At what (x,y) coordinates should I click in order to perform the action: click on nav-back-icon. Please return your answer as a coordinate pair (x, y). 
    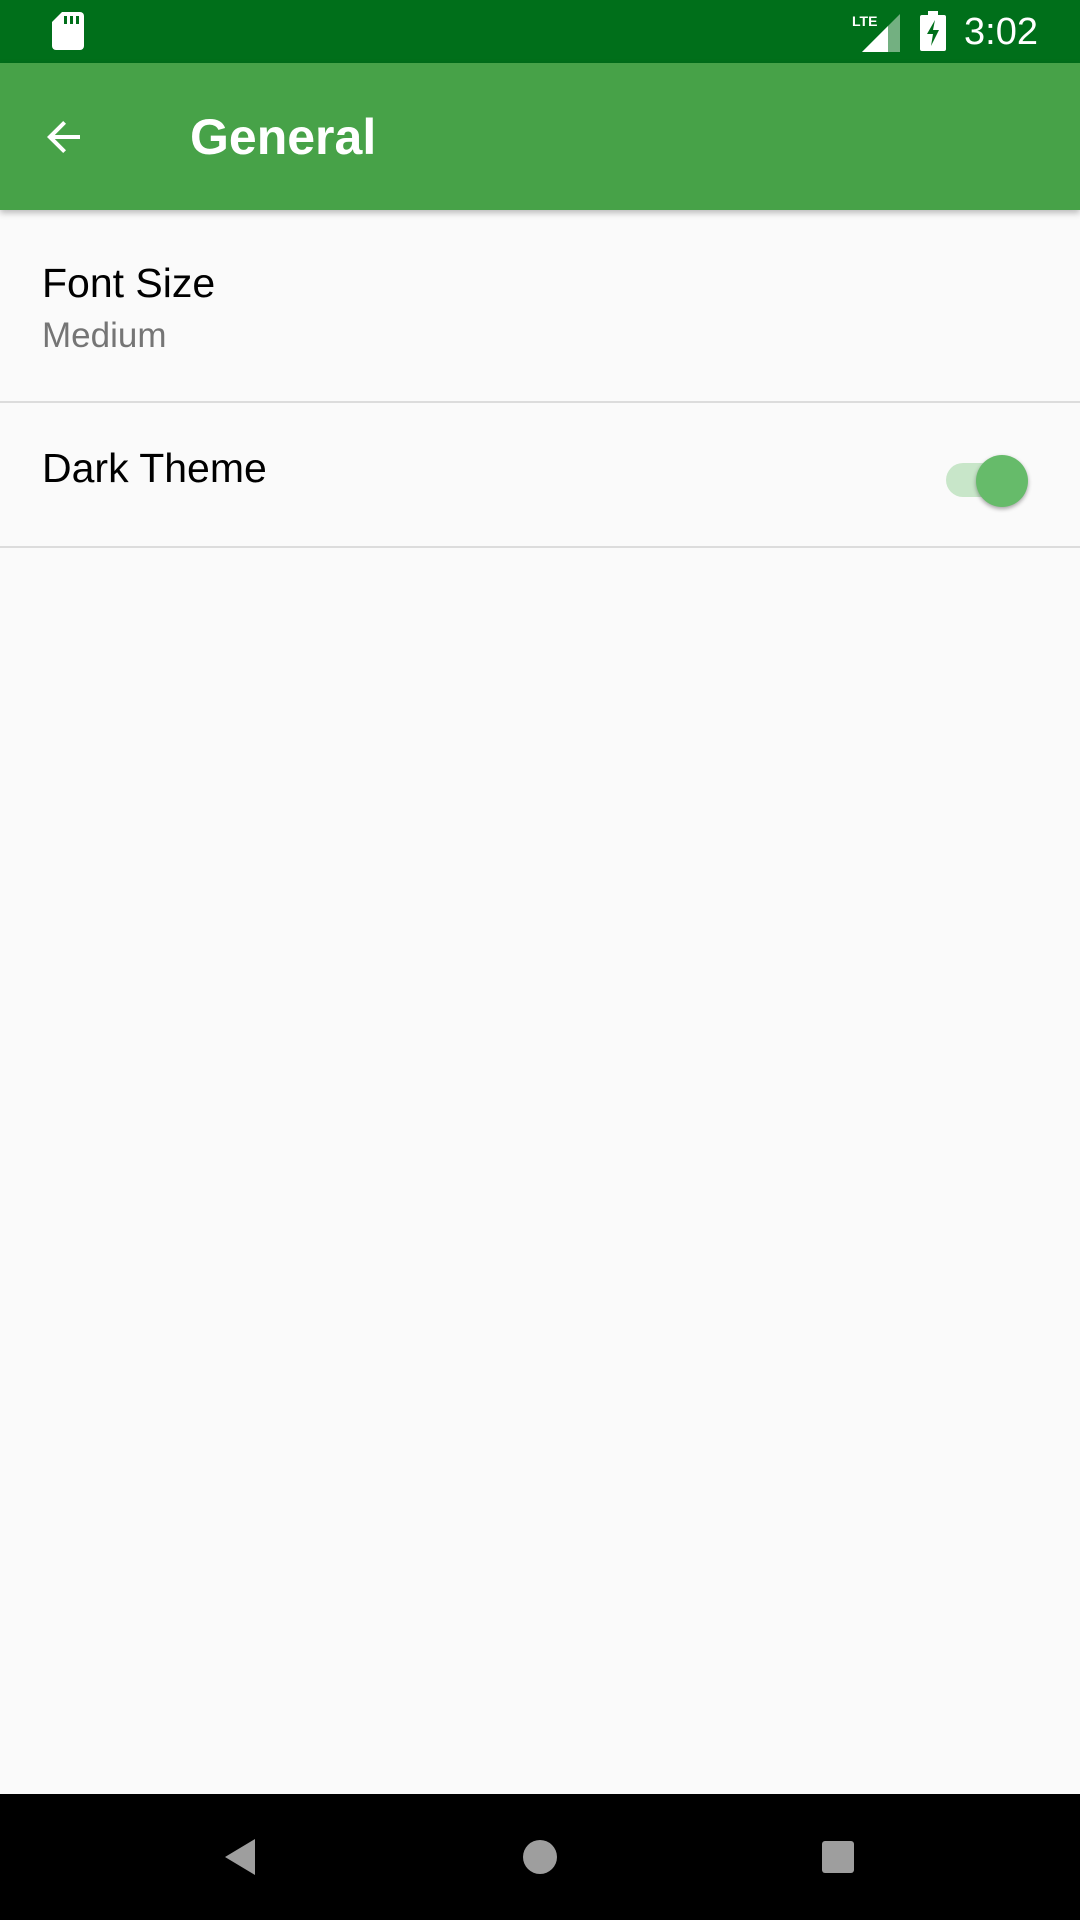
    Looking at the image, I should click on (240, 1857).